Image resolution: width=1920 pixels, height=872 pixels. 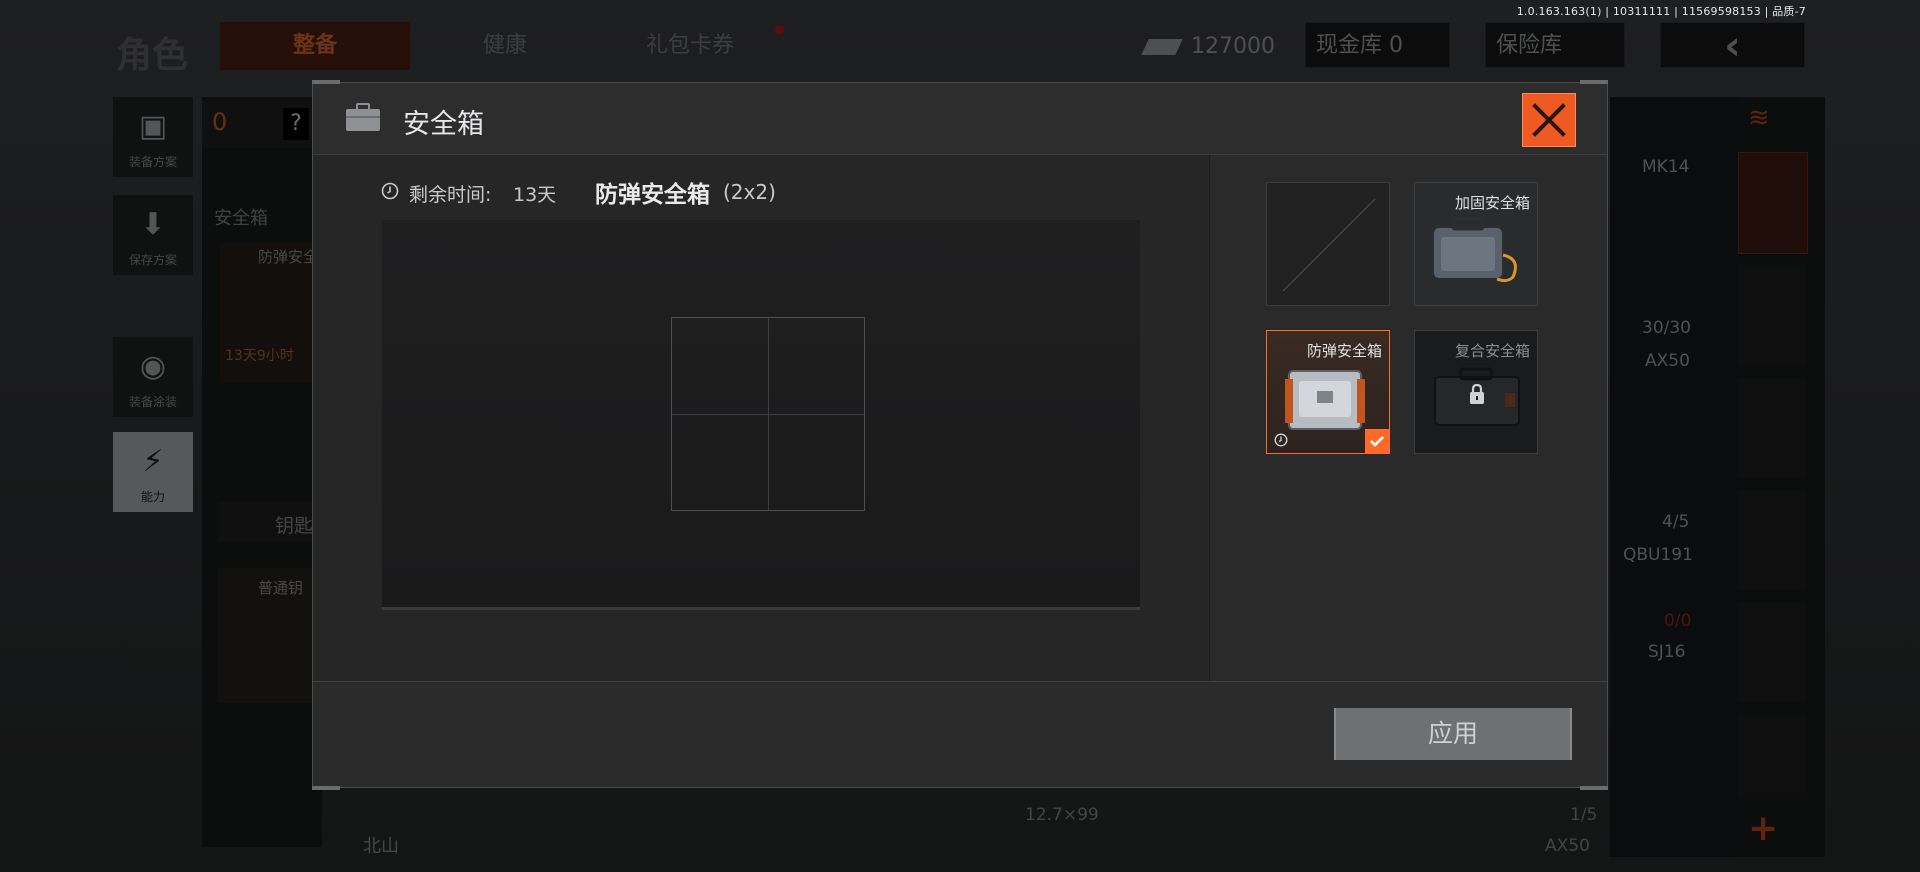 What do you see at coordinates (1658, 555) in the screenshot?
I see `weapon-name: QBU191` at bounding box center [1658, 555].